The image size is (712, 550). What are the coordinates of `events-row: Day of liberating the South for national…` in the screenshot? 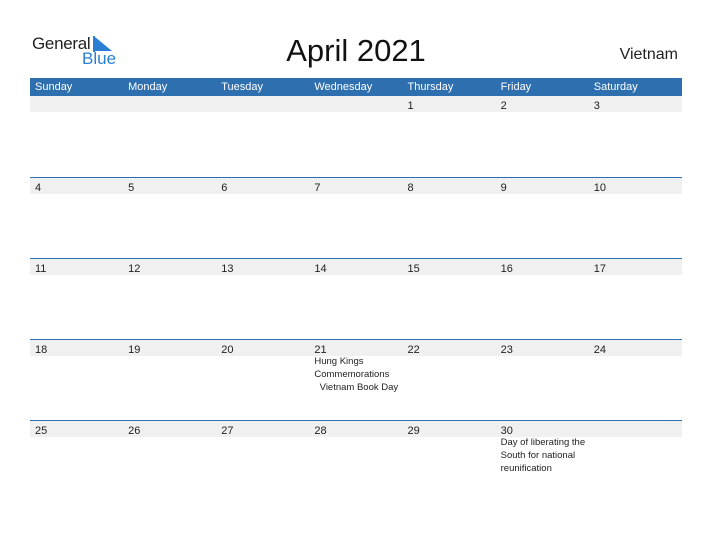 It's located at (356, 455).